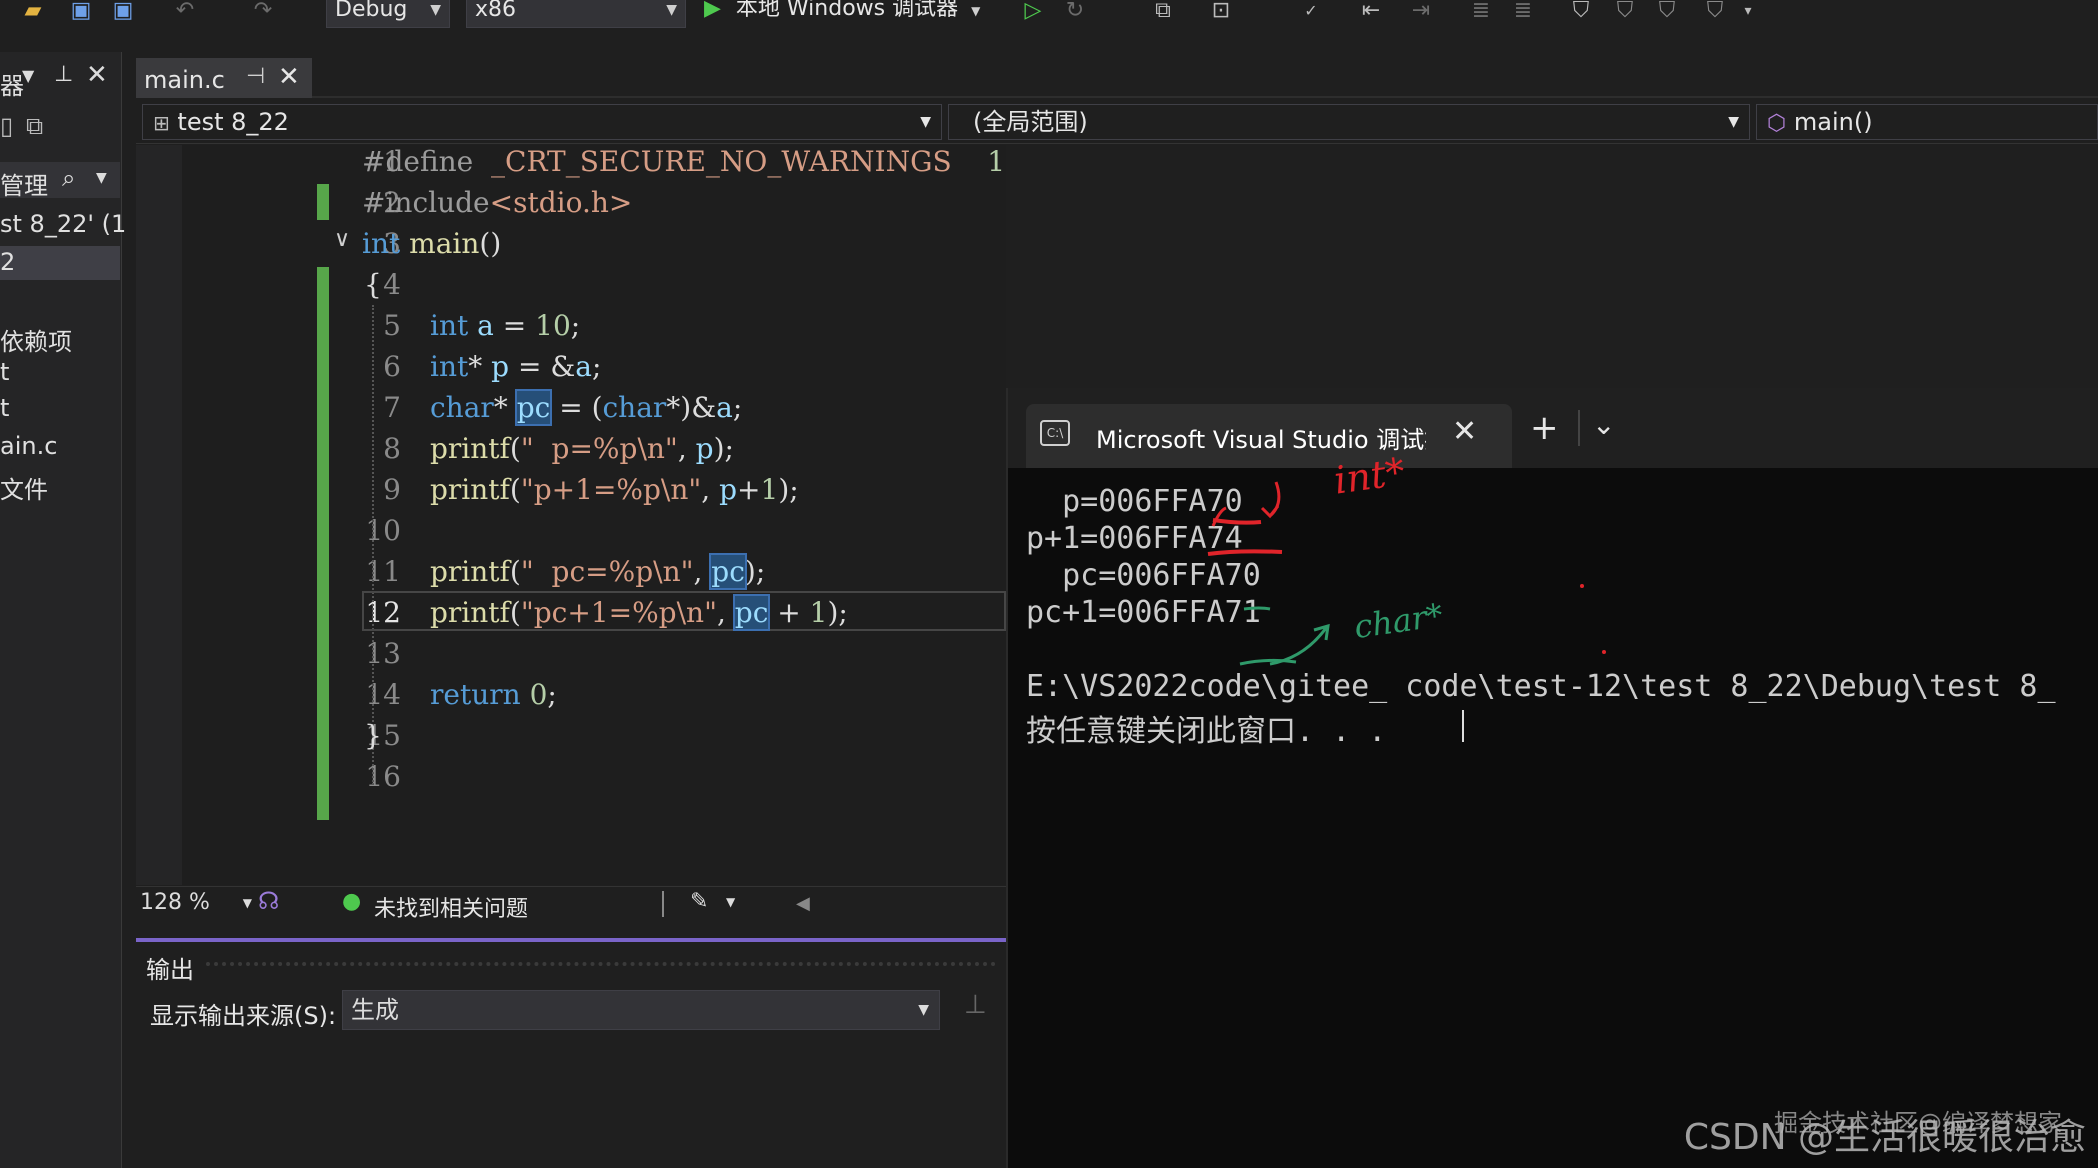  What do you see at coordinates (184, 80) in the screenshot?
I see `tab-label: main.c` at bounding box center [184, 80].